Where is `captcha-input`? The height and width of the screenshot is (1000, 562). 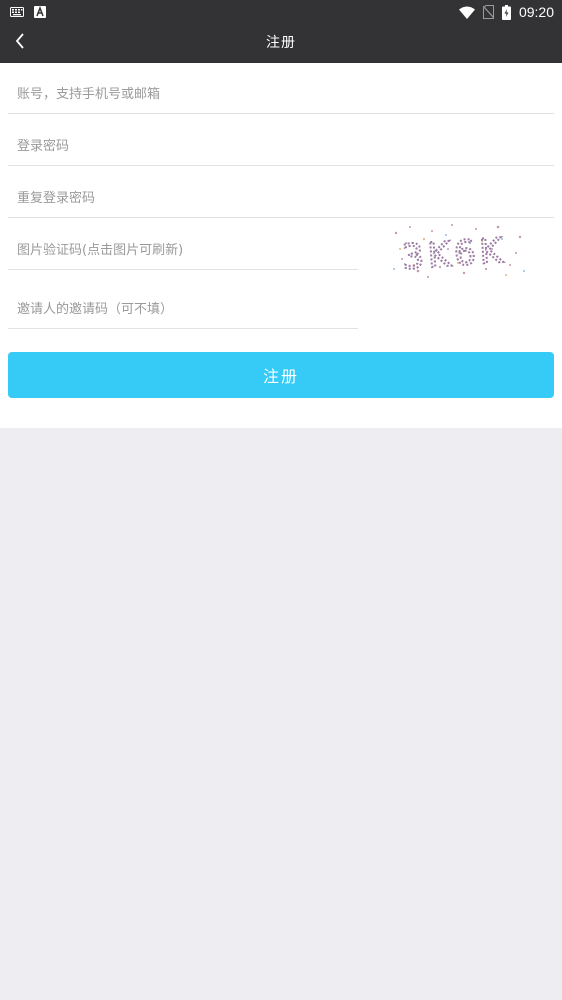
captcha-input is located at coordinates (183, 250).